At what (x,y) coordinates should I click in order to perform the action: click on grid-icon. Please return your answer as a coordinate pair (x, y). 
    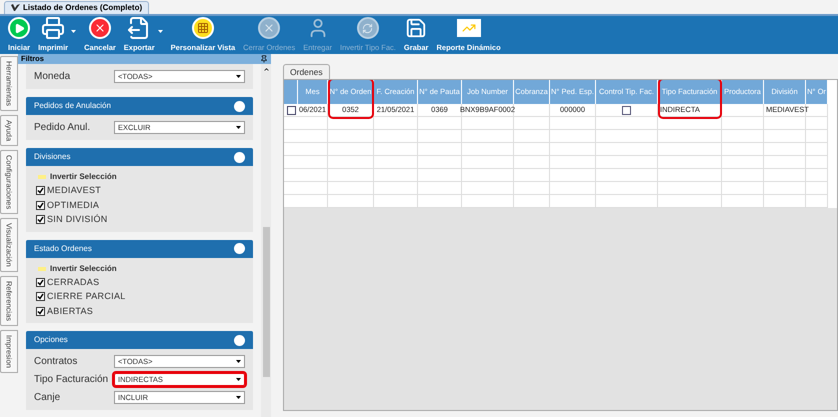
    Looking at the image, I should click on (203, 28).